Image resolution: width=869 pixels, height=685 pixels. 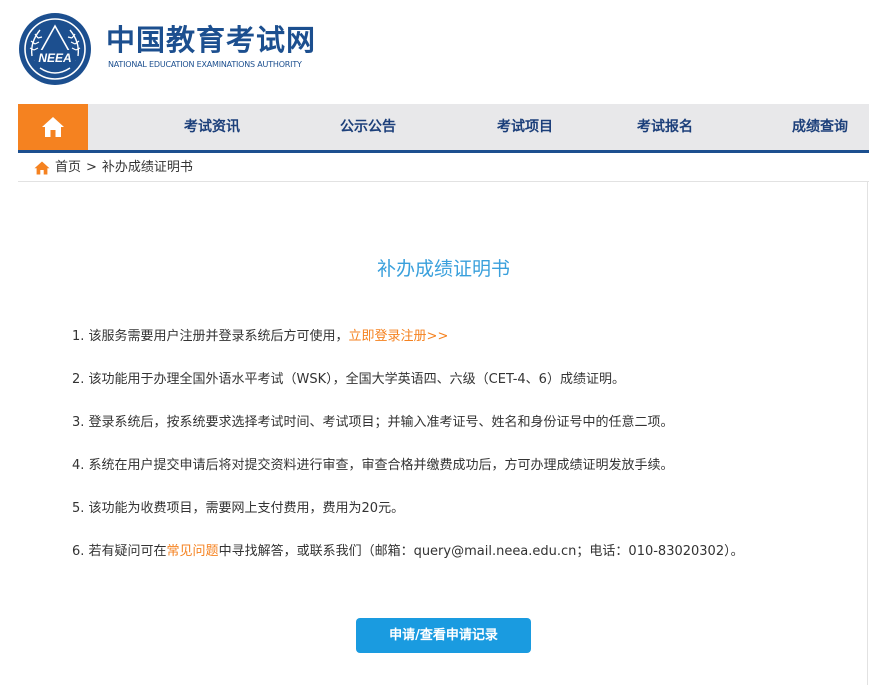 I want to click on list-item: 5. 该功能为收费项目，需要网上支付费用，费用为20元。, so click(x=462, y=519).